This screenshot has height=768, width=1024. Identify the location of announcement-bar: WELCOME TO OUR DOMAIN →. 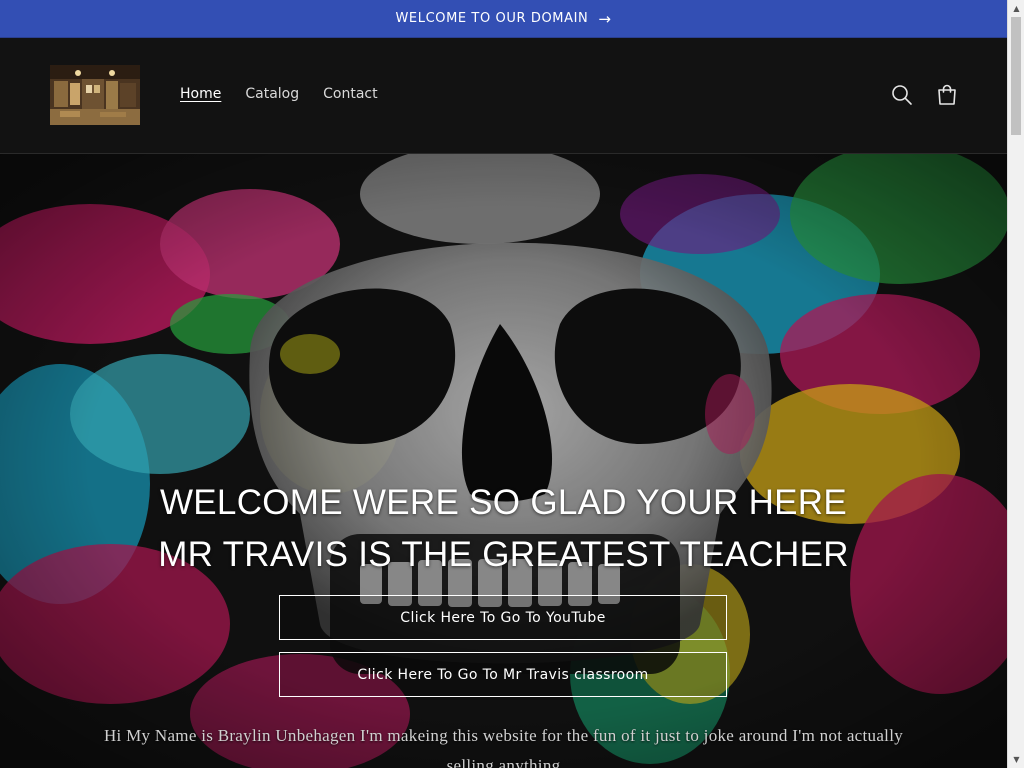
(503, 19).